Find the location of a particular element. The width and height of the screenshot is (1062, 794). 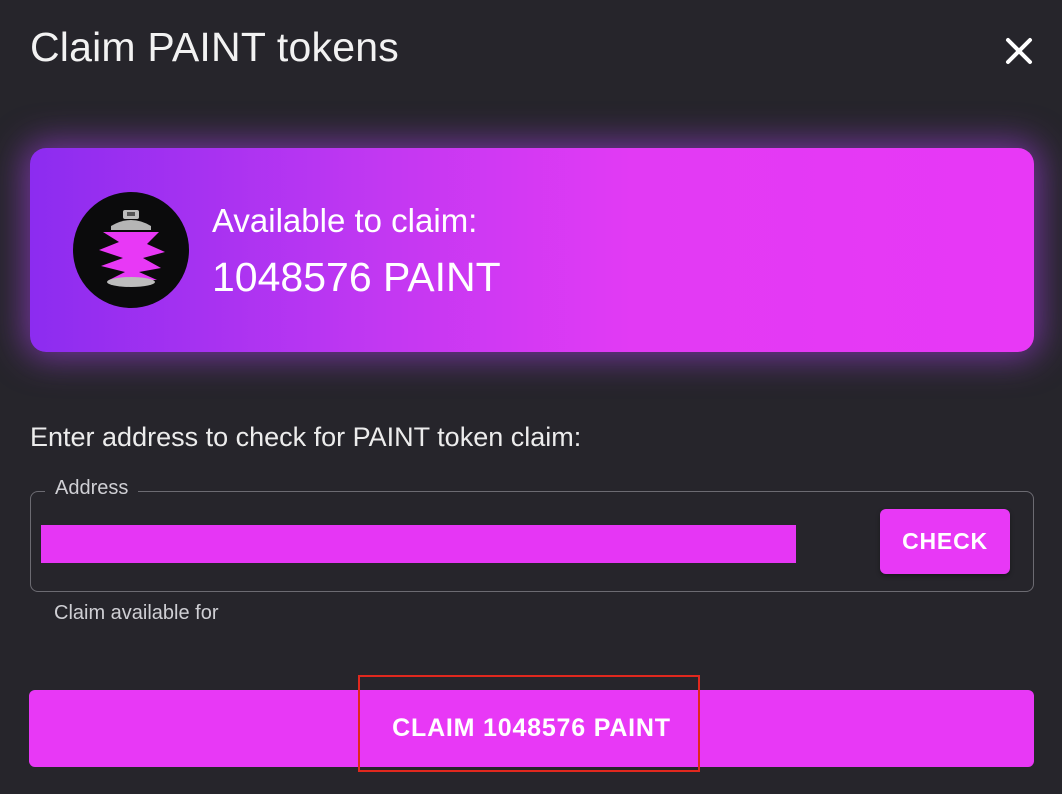

close-button is located at coordinates (1019, 51).